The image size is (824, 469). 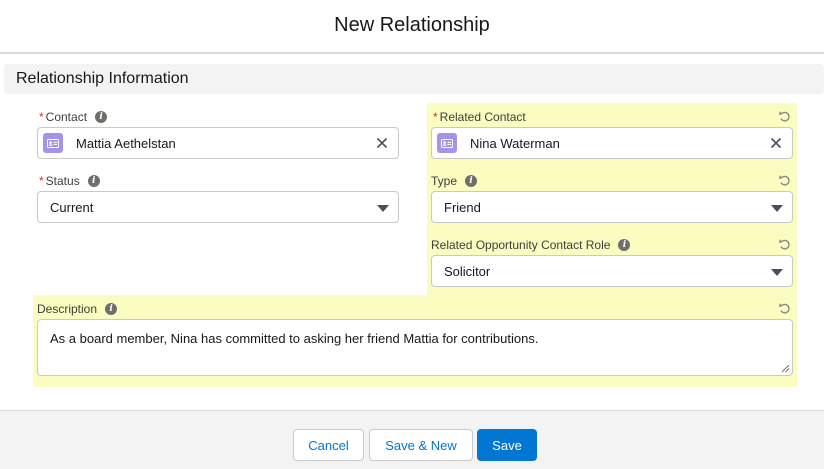 What do you see at coordinates (785, 368) in the screenshot?
I see `resize-grip-icon` at bounding box center [785, 368].